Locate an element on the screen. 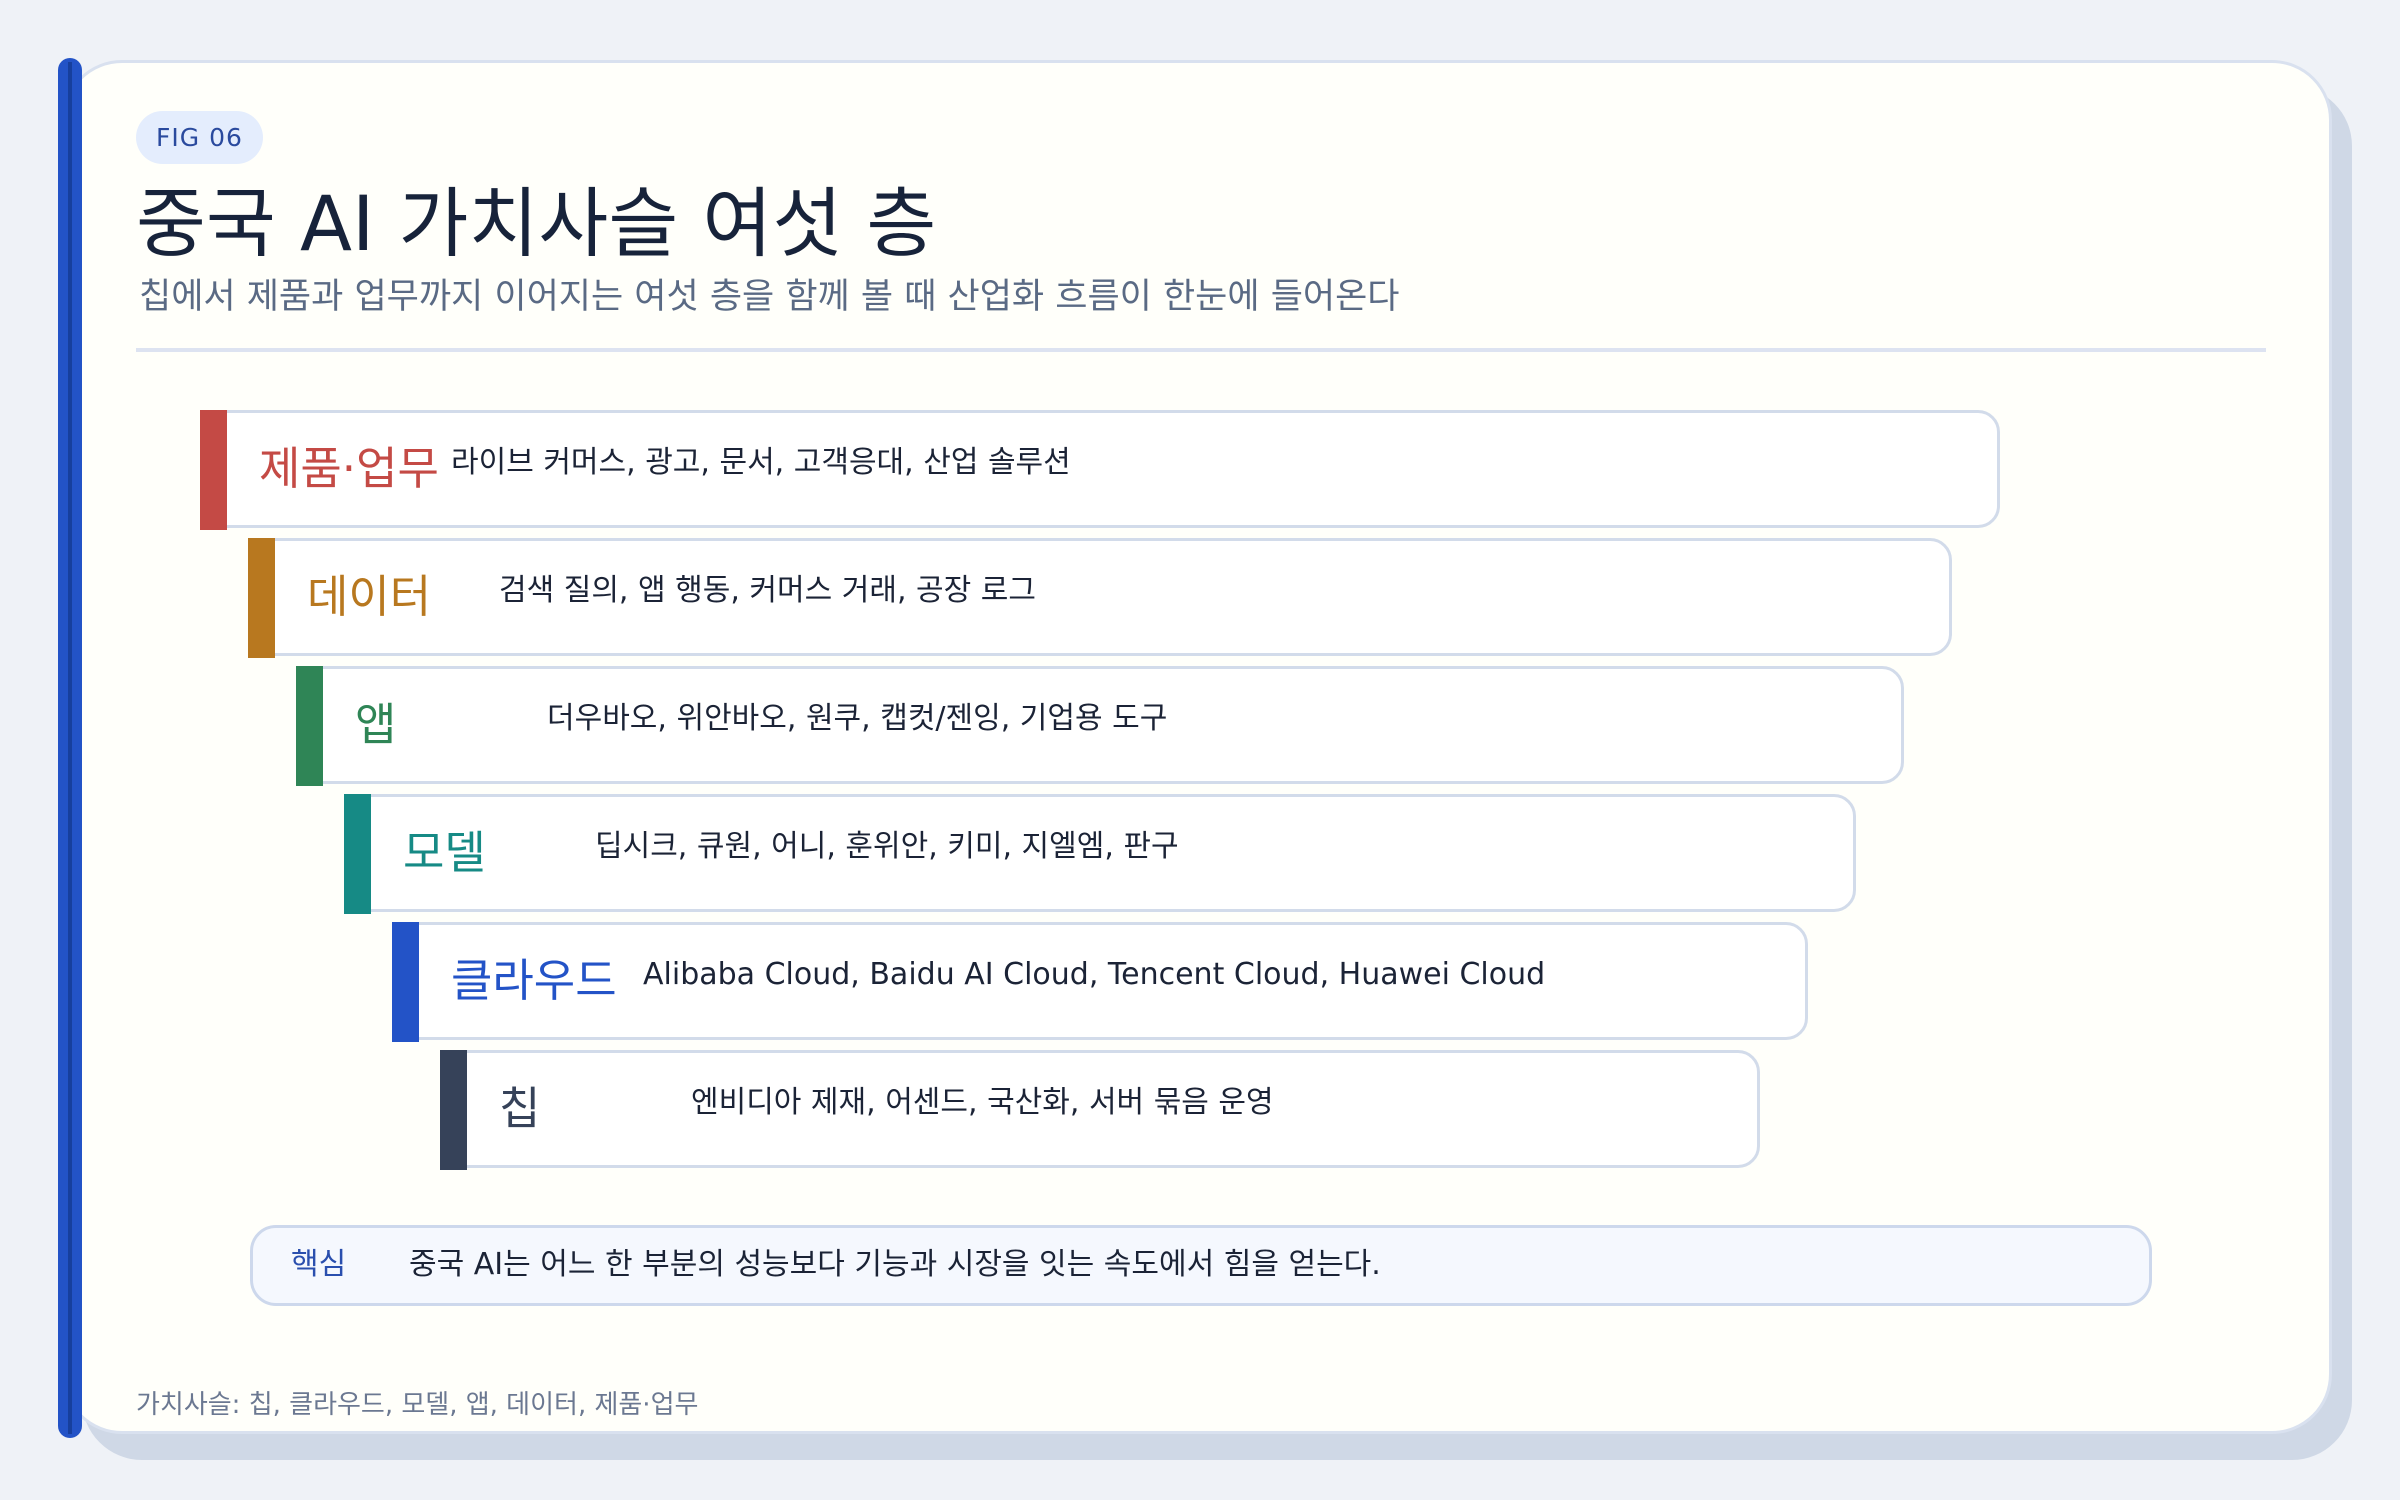 The image size is (2400, 1500). layer-description: 엔비디아 제재, 어센드, 국산화, 서버 묶음 운영 is located at coordinates (982, 1102).